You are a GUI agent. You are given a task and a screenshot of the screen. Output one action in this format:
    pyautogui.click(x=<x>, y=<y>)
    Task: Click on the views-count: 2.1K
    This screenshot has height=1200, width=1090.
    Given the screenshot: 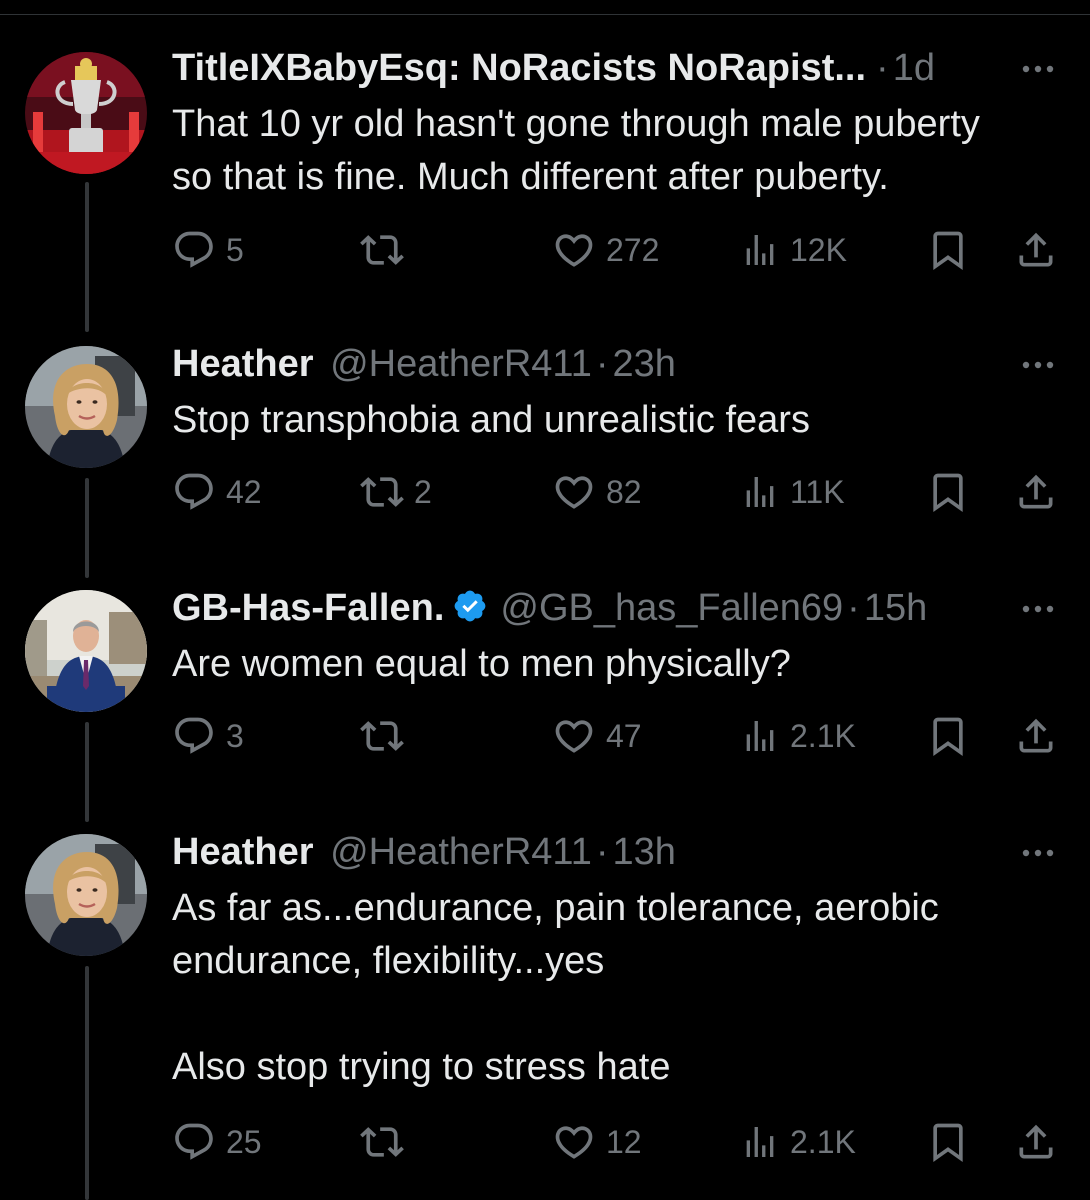 What is the action you would take?
    pyautogui.click(x=823, y=1141)
    